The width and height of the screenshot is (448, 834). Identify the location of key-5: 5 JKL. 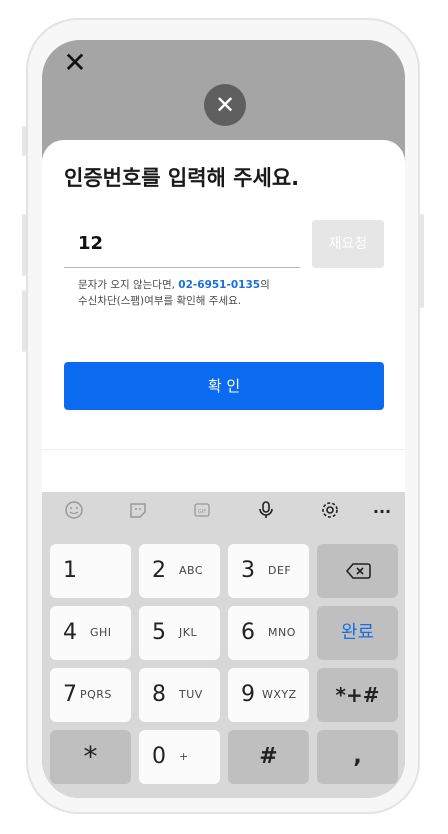
(179, 633).